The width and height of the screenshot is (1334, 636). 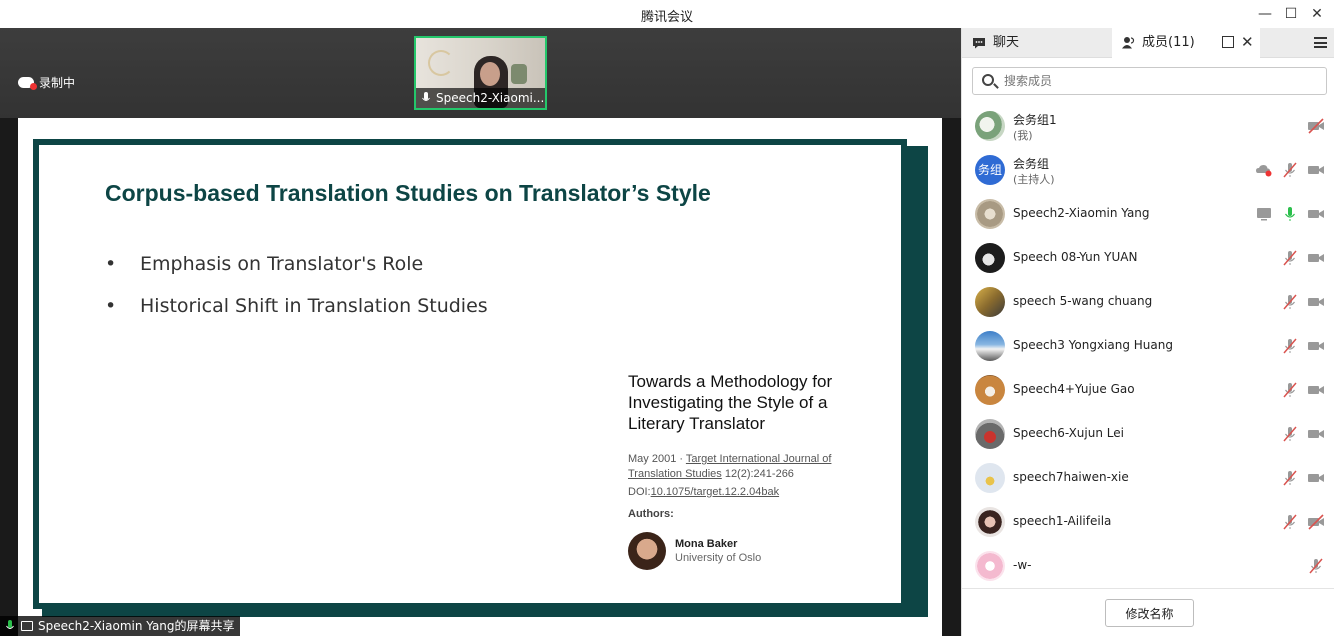 What do you see at coordinates (1317, 14) in the screenshot?
I see `close-window-button: ✕` at bounding box center [1317, 14].